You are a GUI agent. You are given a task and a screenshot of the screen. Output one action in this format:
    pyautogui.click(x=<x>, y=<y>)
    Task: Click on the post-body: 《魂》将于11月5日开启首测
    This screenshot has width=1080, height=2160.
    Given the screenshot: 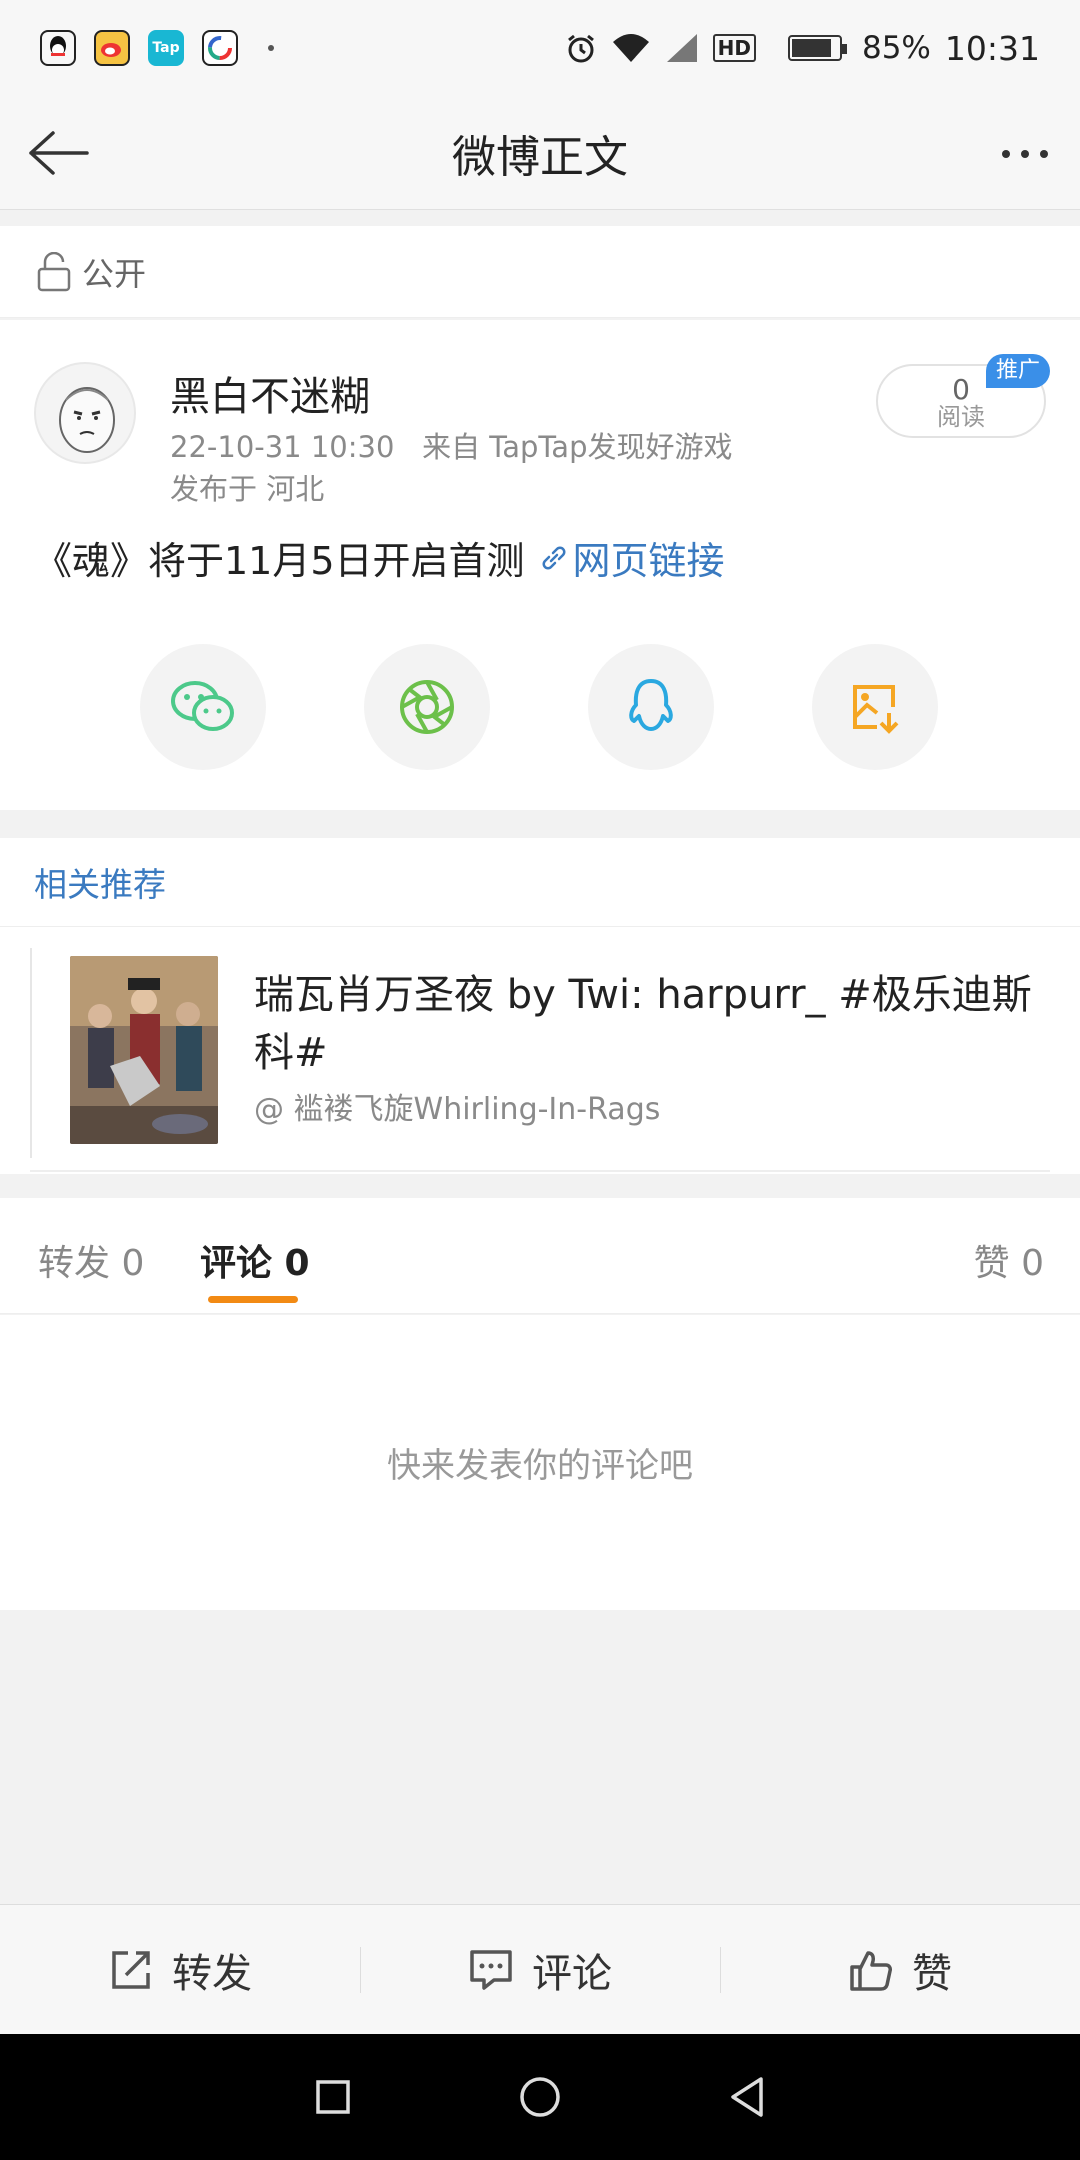 What is the action you would take?
    pyautogui.click(x=279, y=561)
    